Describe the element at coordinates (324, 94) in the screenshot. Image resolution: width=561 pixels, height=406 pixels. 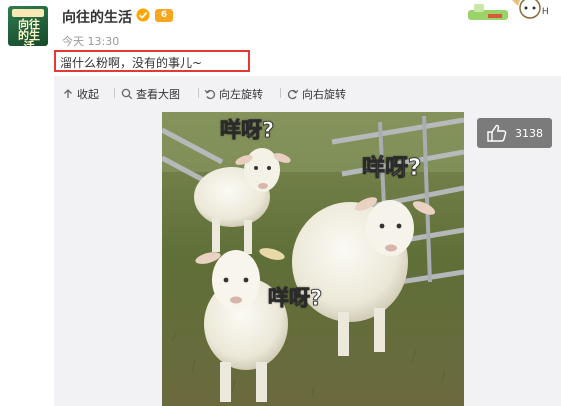
I see `rotate-right-label: 向右旋转` at that location.